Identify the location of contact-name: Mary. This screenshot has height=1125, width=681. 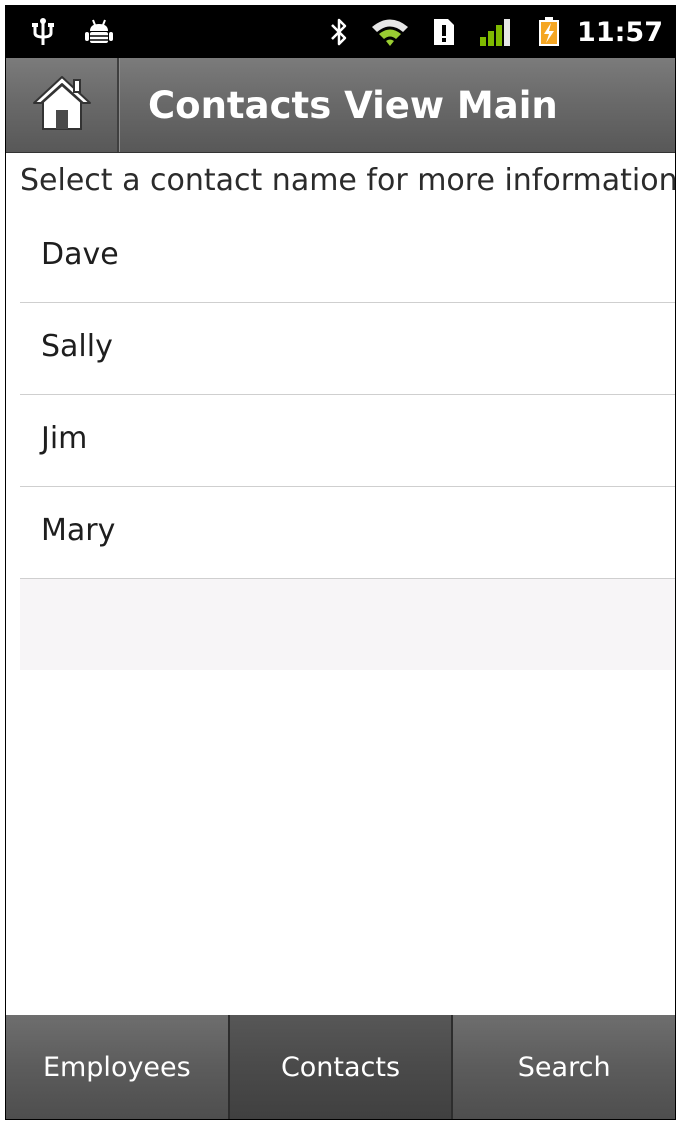
(78, 530).